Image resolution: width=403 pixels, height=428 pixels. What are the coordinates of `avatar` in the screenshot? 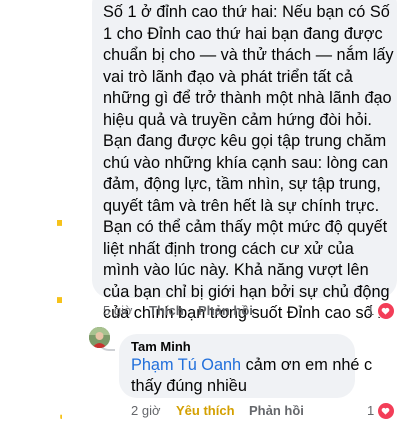 It's located at (99, 337).